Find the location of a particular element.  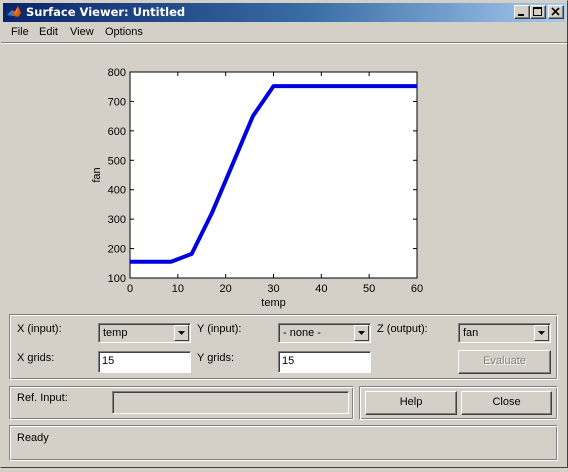

close-icon is located at coordinates (556, 12).